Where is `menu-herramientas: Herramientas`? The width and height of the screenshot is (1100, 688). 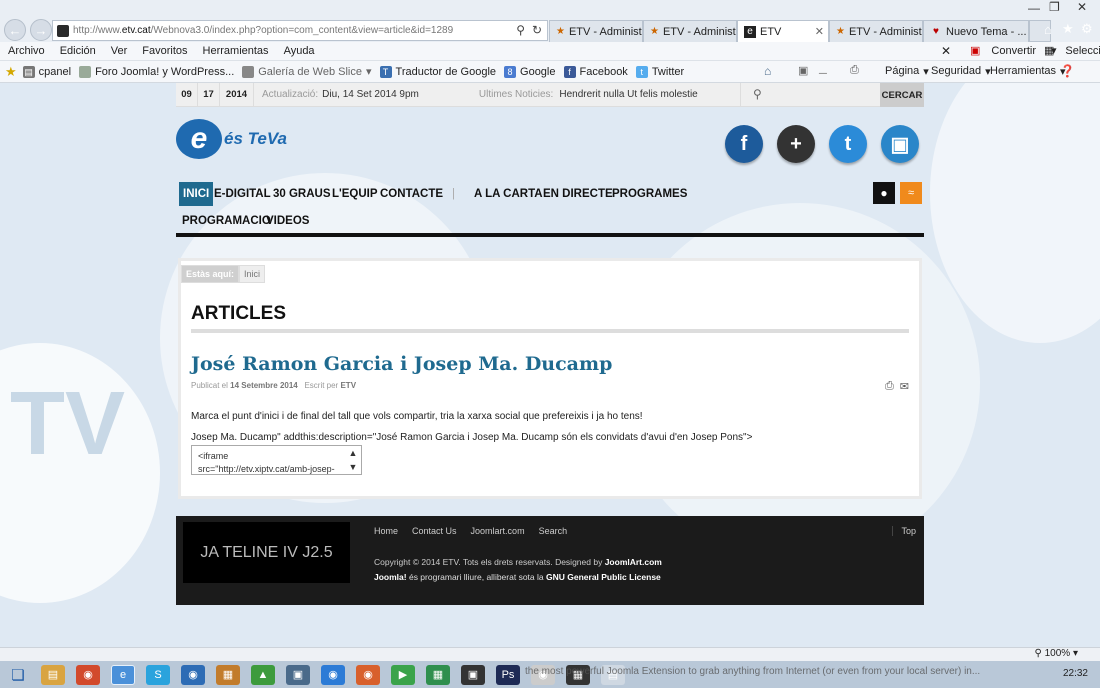 menu-herramientas: Herramientas is located at coordinates (236, 51).